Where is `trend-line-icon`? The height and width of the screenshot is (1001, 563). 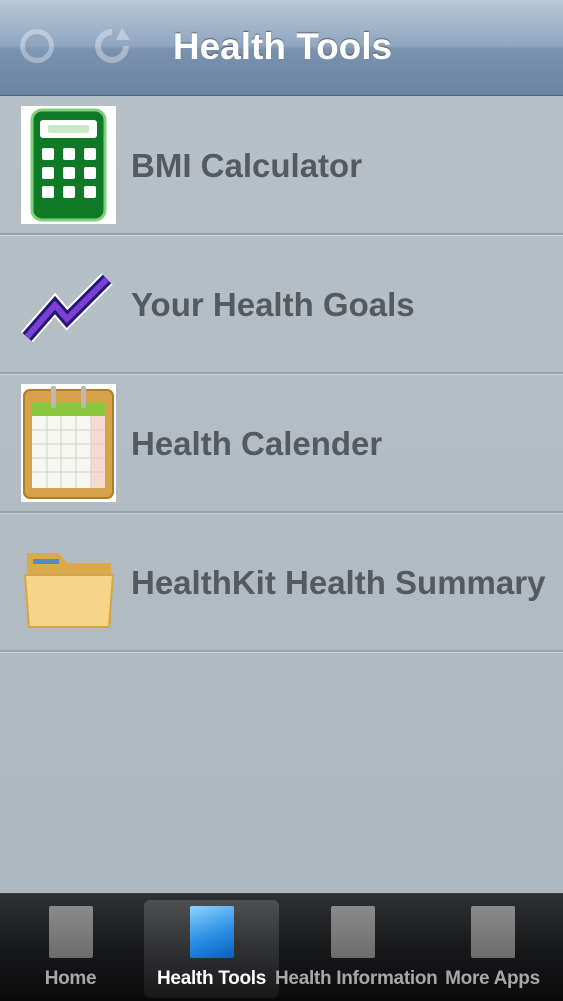 trend-line-icon is located at coordinates (67, 308).